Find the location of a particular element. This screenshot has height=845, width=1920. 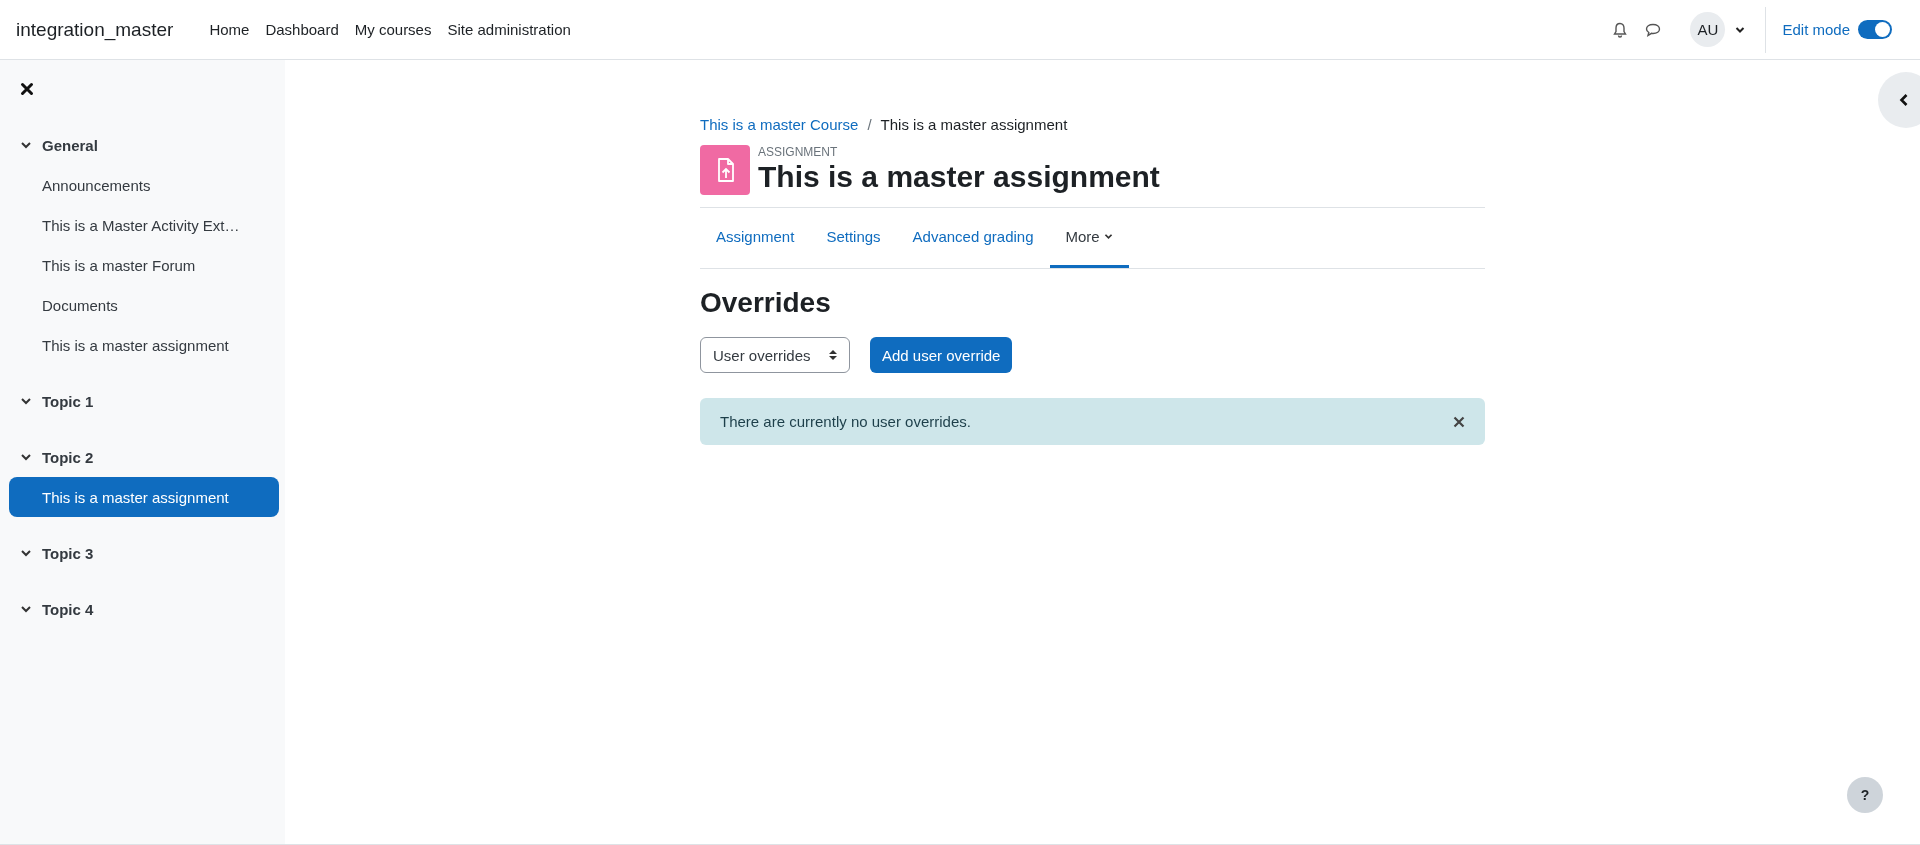

nav-tab: More is located at coordinates (1089, 238).